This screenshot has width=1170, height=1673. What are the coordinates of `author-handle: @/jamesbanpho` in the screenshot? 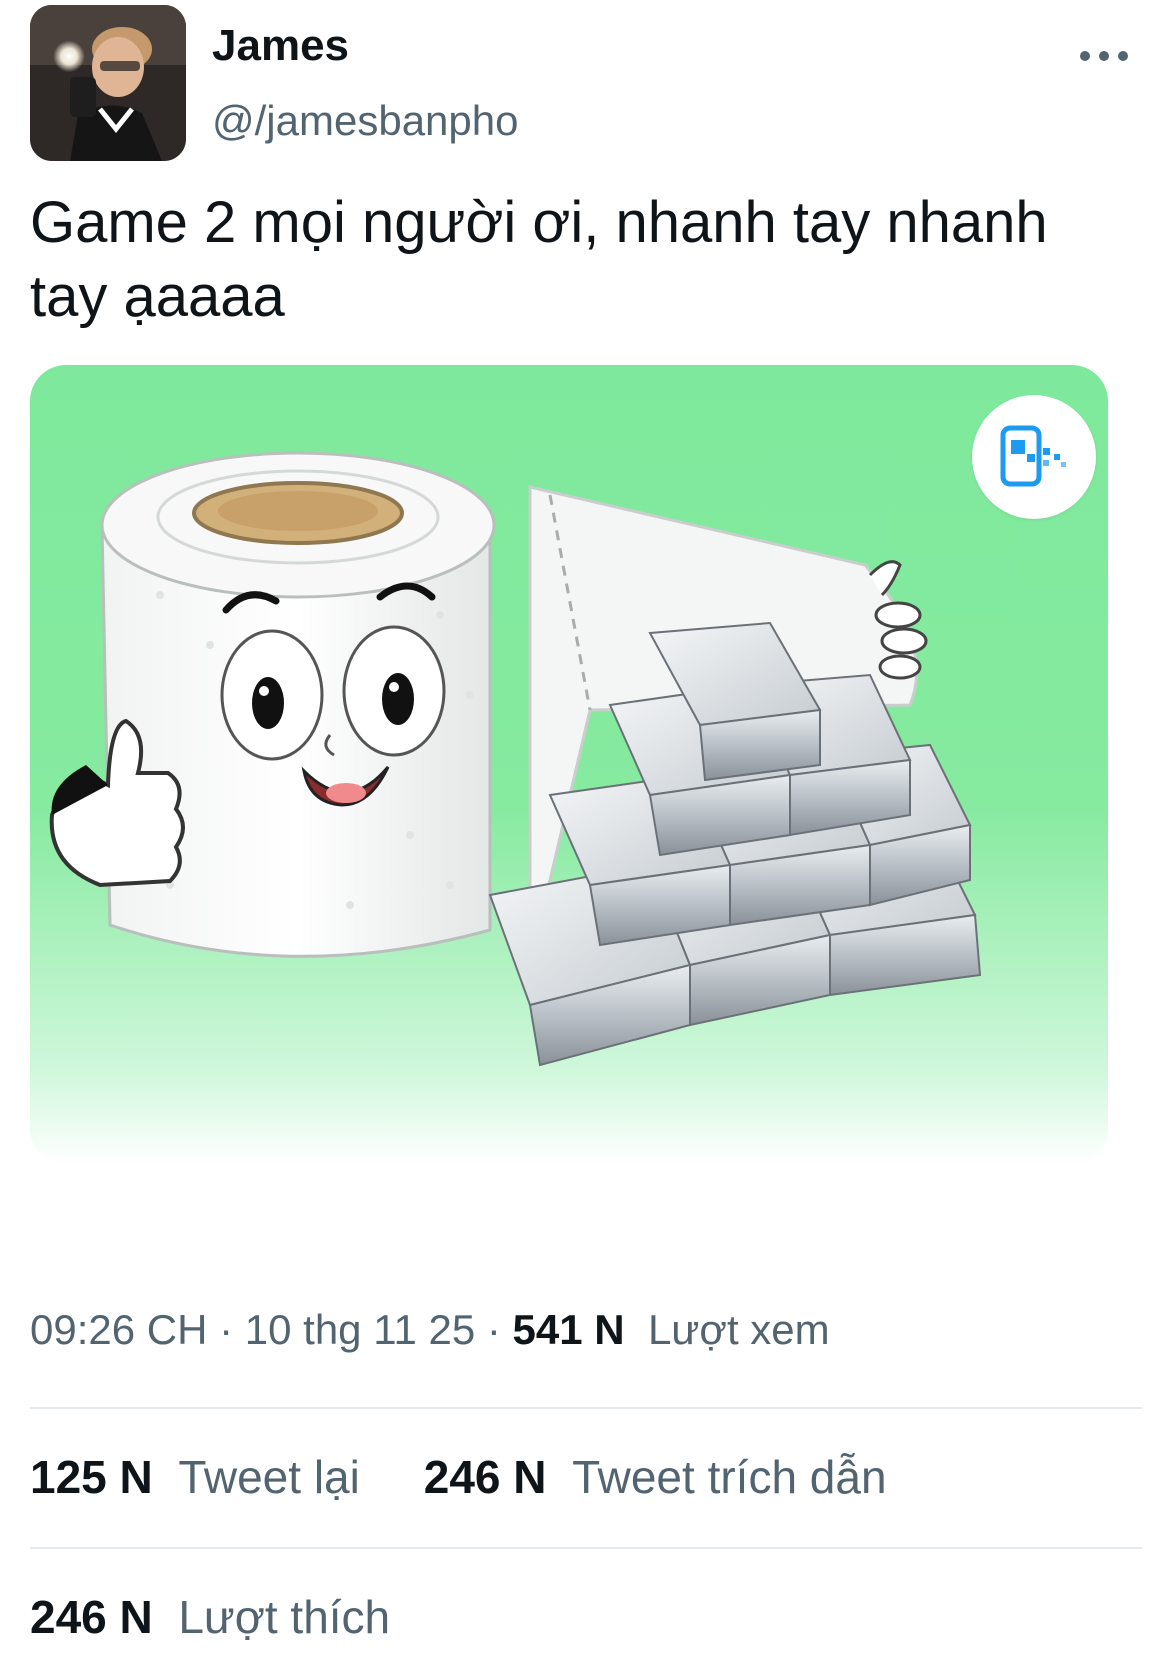 It's located at (365, 121).